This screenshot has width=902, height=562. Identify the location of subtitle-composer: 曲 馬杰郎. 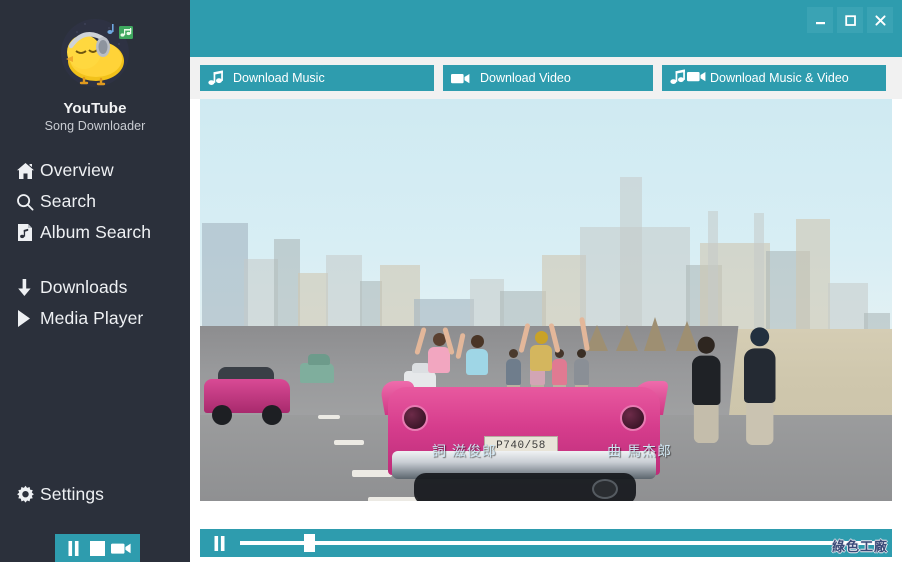
(639, 451).